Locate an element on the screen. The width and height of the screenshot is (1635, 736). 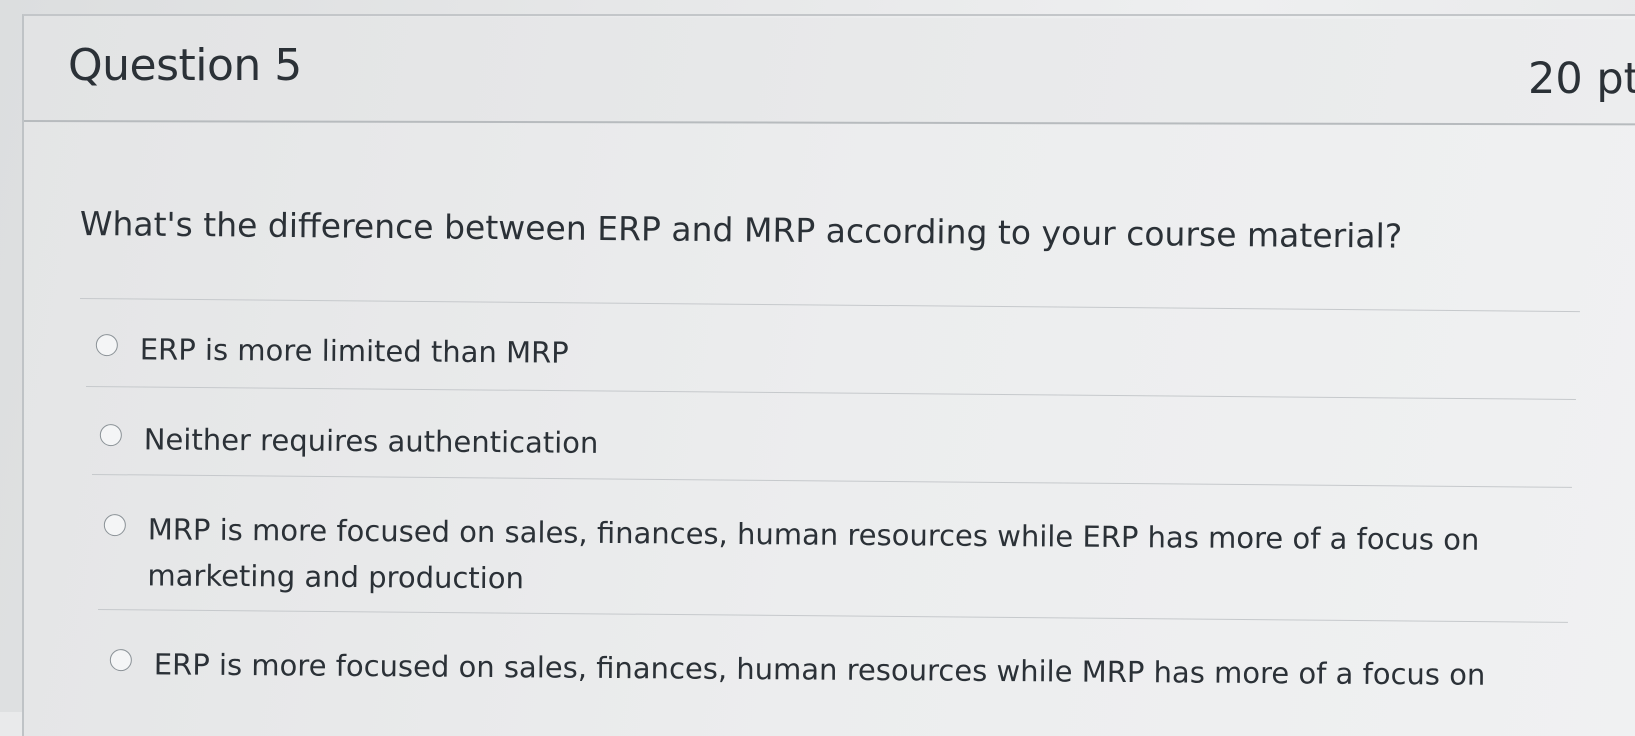
answer-label-1: ERP is more limited than MRP is located at coordinates (354, 350).